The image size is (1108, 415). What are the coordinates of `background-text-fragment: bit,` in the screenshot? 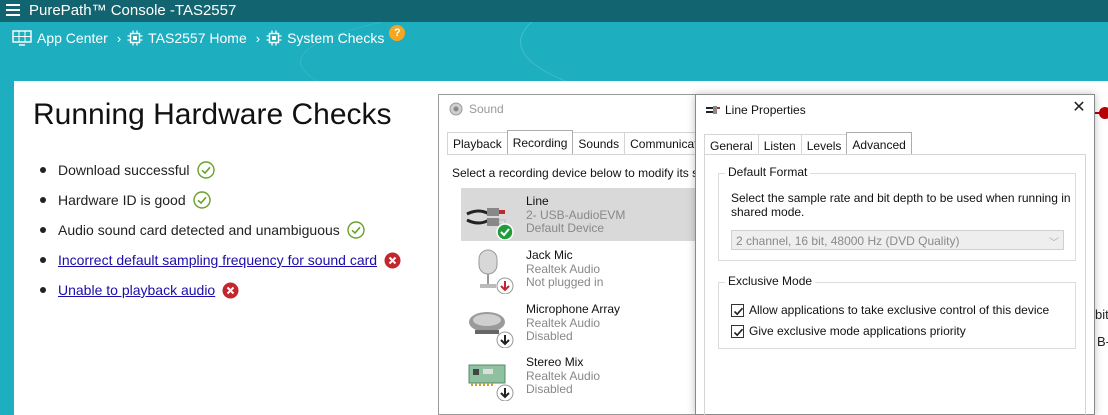 It's located at (1101, 314).